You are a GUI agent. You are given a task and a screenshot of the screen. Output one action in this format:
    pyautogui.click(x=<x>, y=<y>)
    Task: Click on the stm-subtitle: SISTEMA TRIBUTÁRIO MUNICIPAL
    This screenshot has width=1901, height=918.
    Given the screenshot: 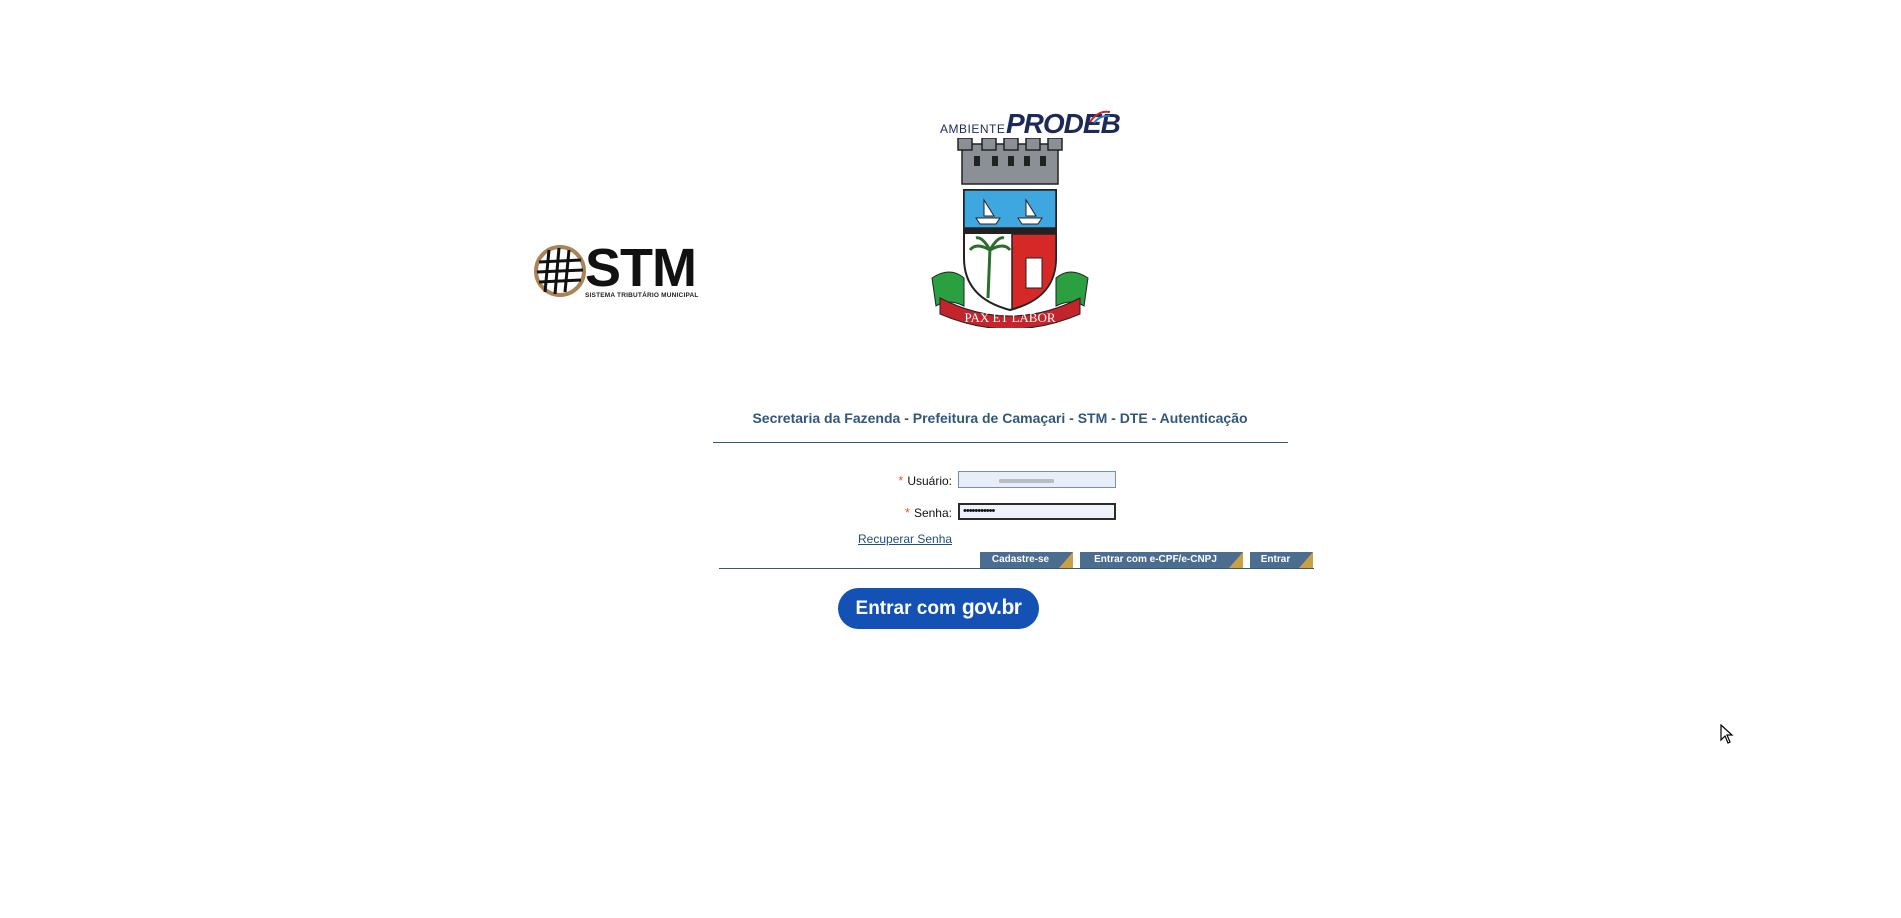 What is the action you would take?
    pyautogui.click(x=642, y=295)
    